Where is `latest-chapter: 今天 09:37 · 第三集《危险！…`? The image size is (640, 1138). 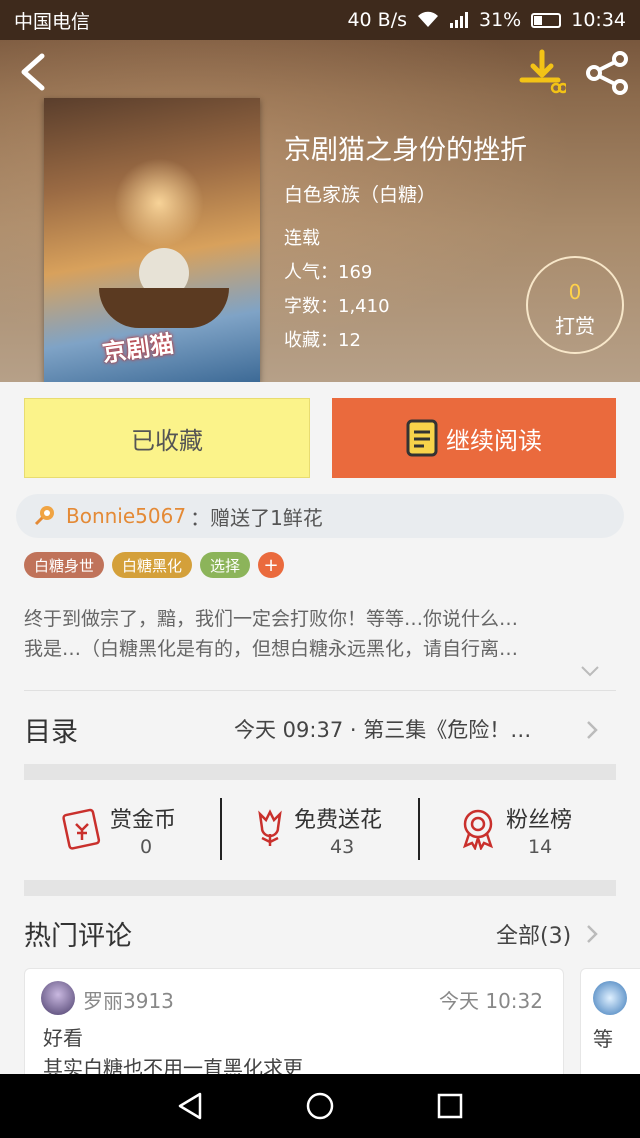
latest-chapter: 今天 09:37 · 第三集《危险！… is located at coordinates (383, 730).